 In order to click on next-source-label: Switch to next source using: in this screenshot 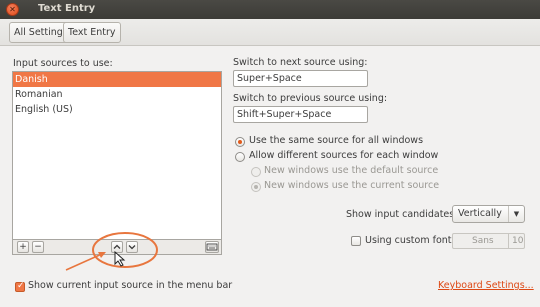, I will do `click(300, 62)`.